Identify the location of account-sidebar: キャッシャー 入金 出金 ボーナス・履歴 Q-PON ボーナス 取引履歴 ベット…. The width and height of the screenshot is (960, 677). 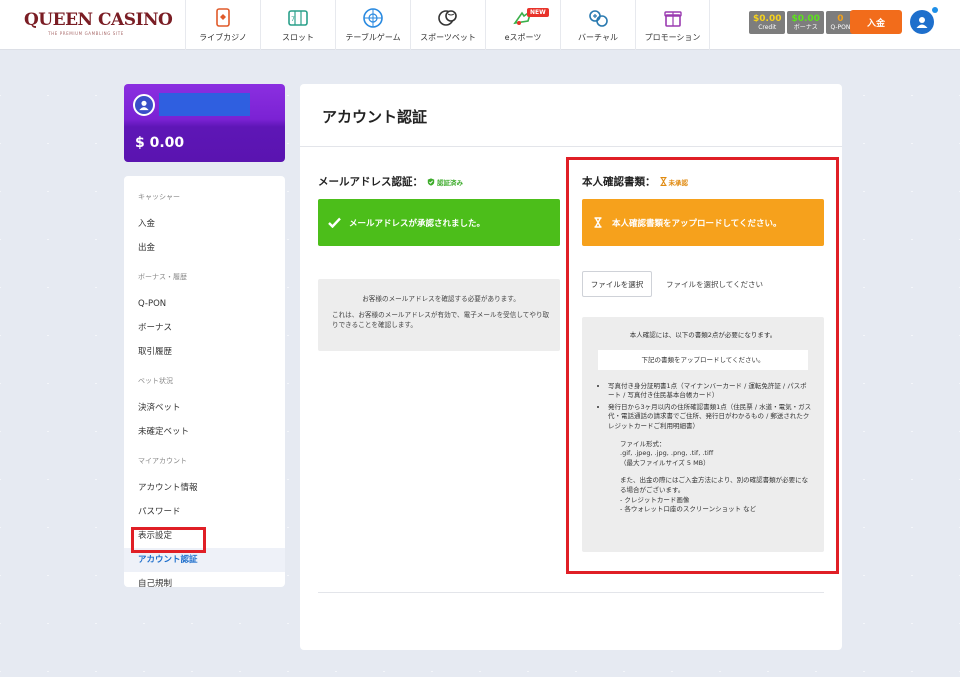
(204, 382).